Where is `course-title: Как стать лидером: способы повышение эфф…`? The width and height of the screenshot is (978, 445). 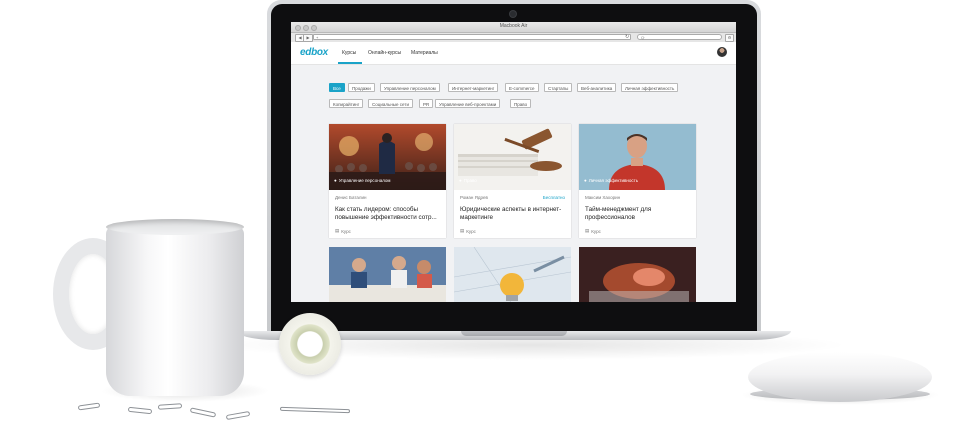
course-title: Как стать лидером: способы повышение эфф… is located at coordinates (389, 214).